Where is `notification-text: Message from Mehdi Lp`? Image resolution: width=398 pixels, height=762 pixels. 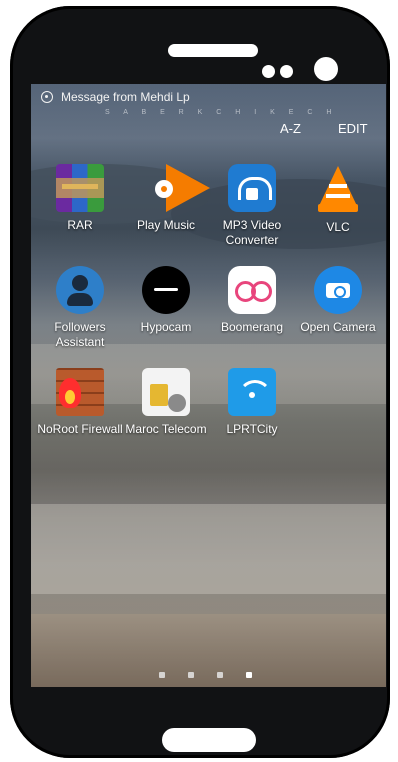
notification-text: Message from Mehdi Lp is located at coordinates (125, 97).